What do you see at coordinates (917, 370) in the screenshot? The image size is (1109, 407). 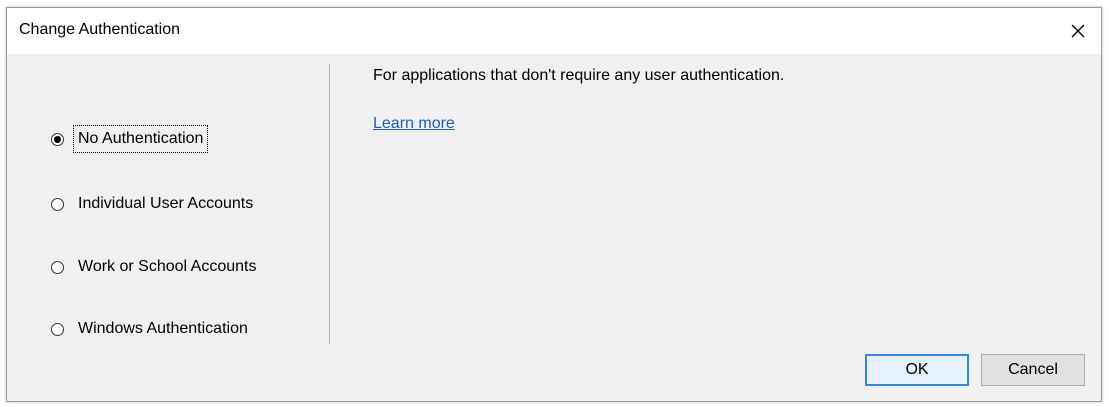 I see `ok-button: OK` at bounding box center [917, 370].